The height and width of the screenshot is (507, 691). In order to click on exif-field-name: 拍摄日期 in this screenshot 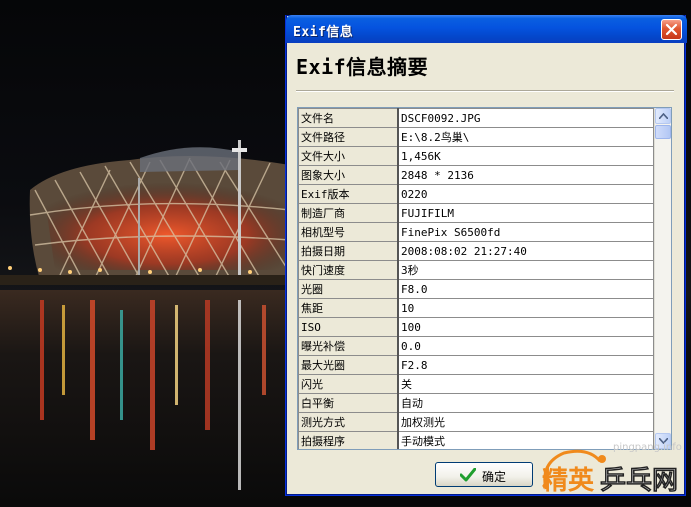, I will do `click(348, 251)`.